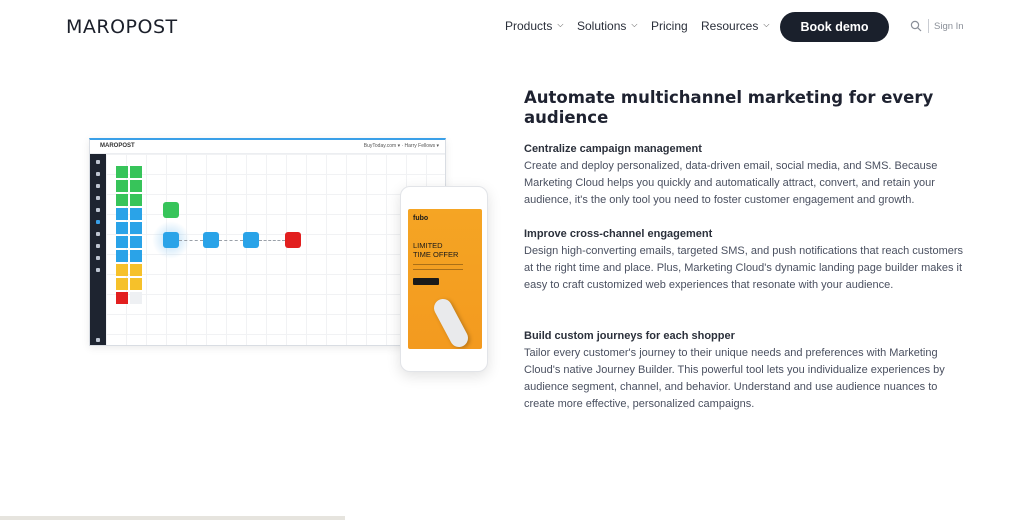  I want to click on sms-node, so click(251, 240).